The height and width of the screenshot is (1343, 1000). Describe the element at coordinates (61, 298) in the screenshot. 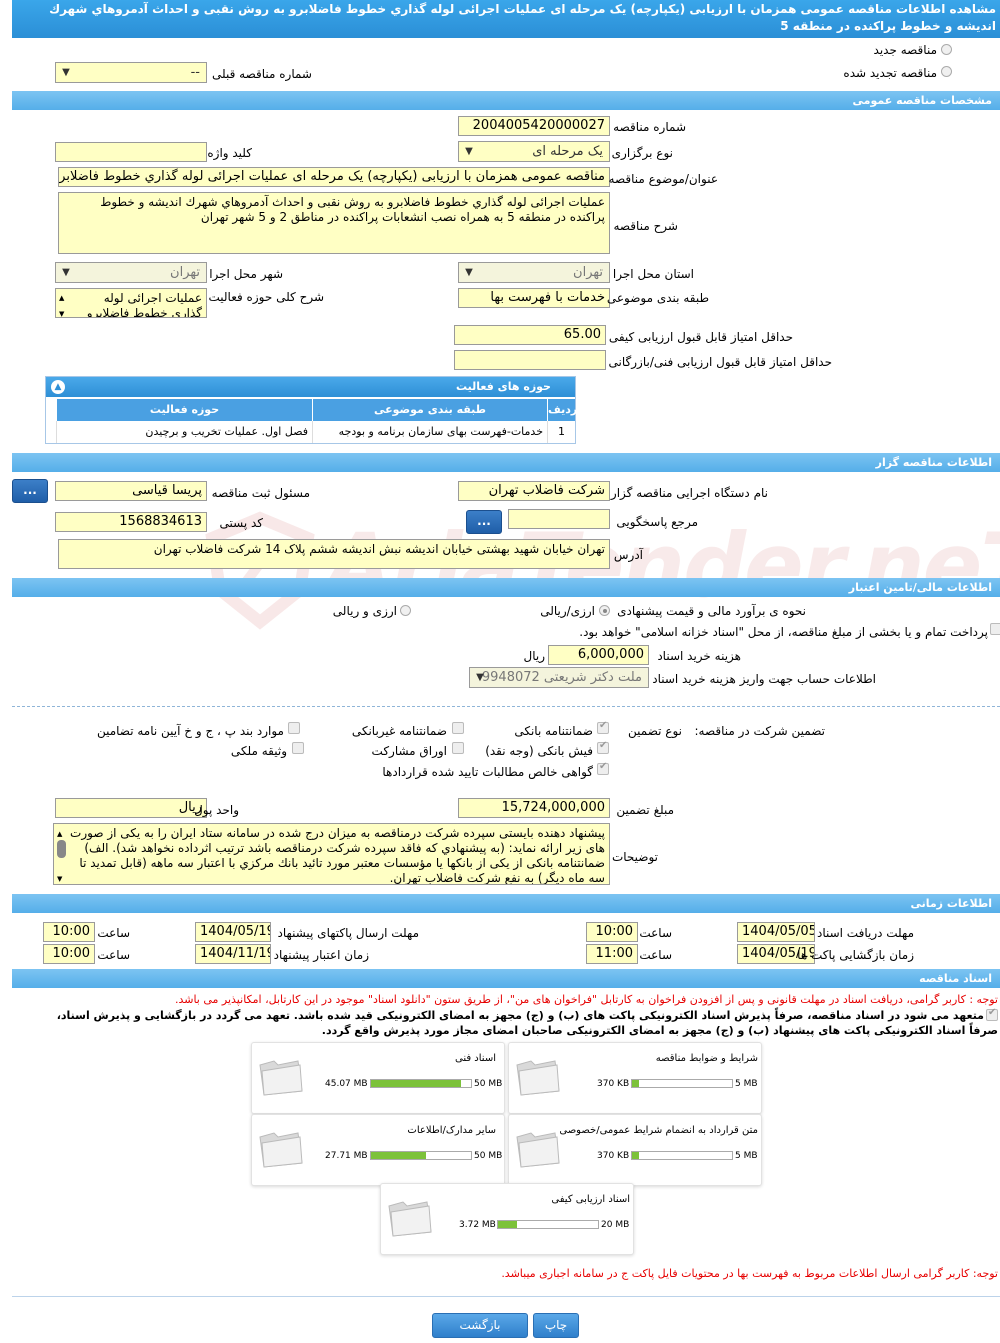

I see `scroll-up-icon: ▲` at that location.